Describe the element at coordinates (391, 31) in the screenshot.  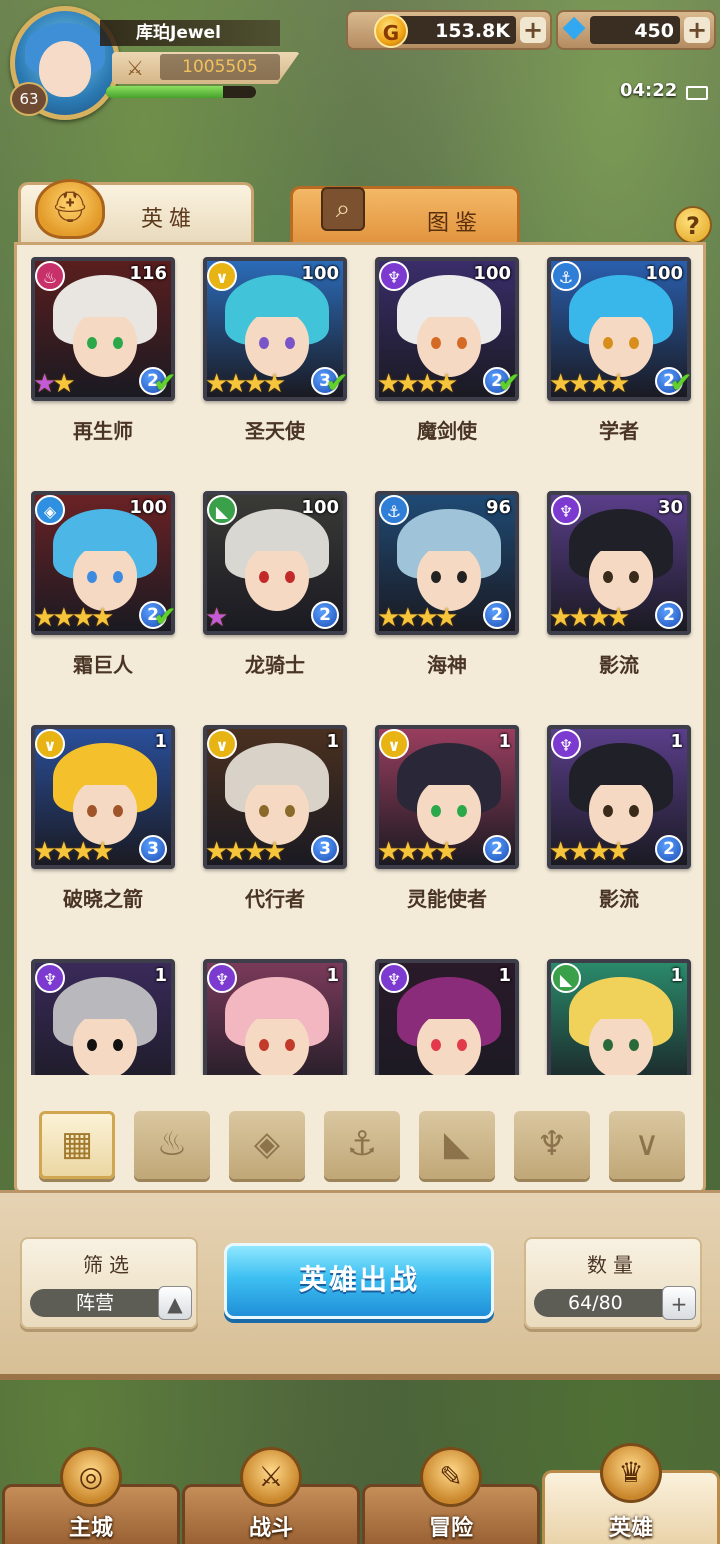
I see `gold-coin-icon: G` at that location.